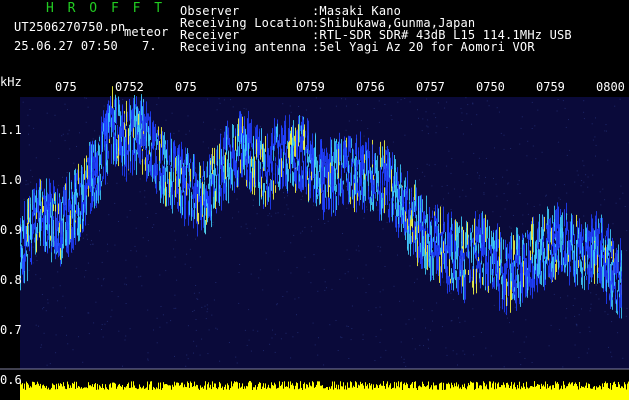  What do you see at coordinates (11, 180) in the screenshot?
I see `freq-tick-2: 1.0` at bounding box center [11, 180].